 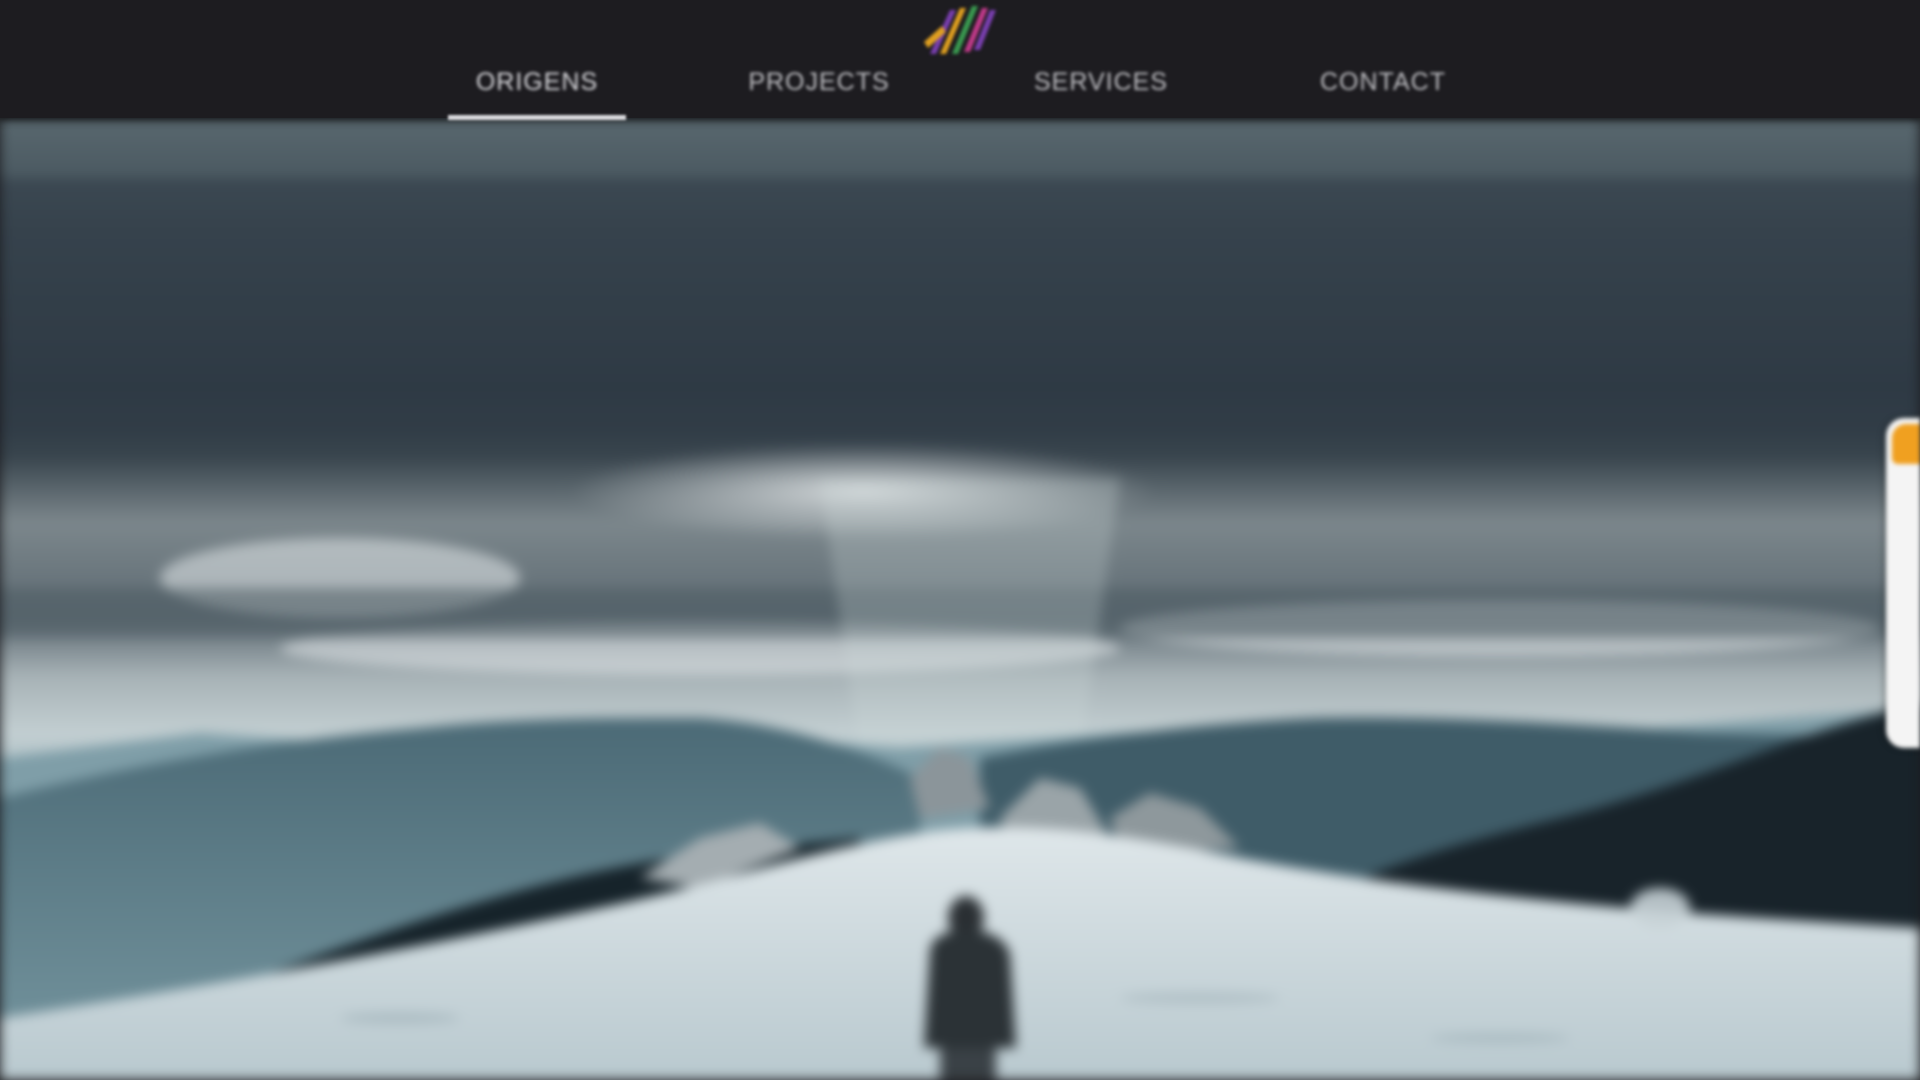 I want to click on site-header: ORIGENS PROJECTS SERVICES CONTACT, so click(x=960, y=60).